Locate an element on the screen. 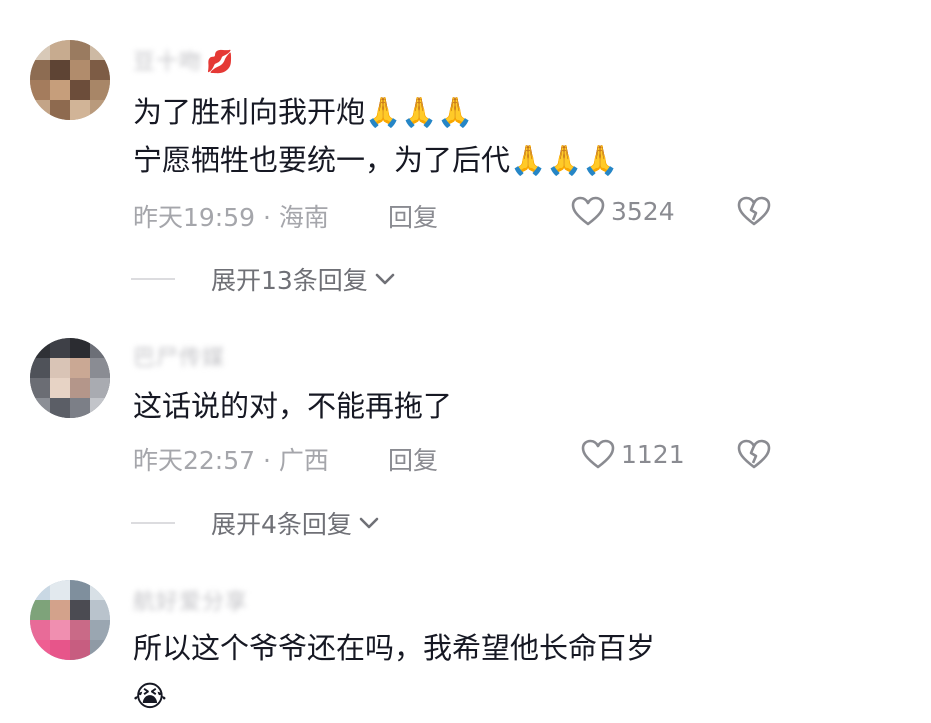  username-text: 豆十吻 is located at coordinates (168, 62).